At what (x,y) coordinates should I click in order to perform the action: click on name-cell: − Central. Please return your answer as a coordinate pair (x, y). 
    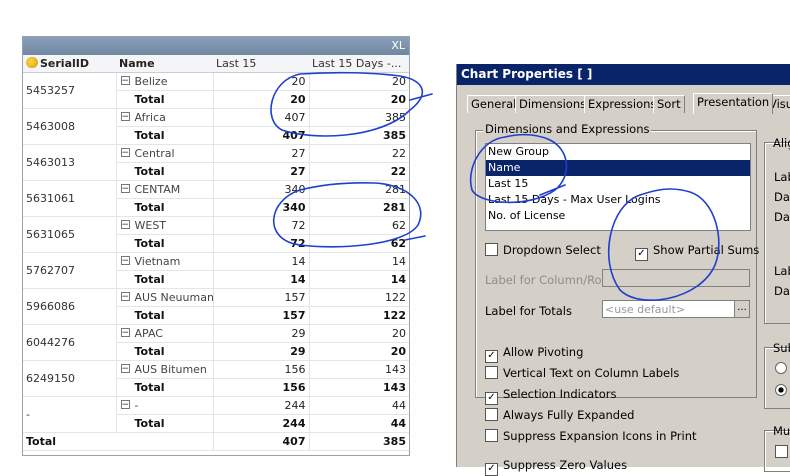
    Looking at the image, I should click on (164, 153).